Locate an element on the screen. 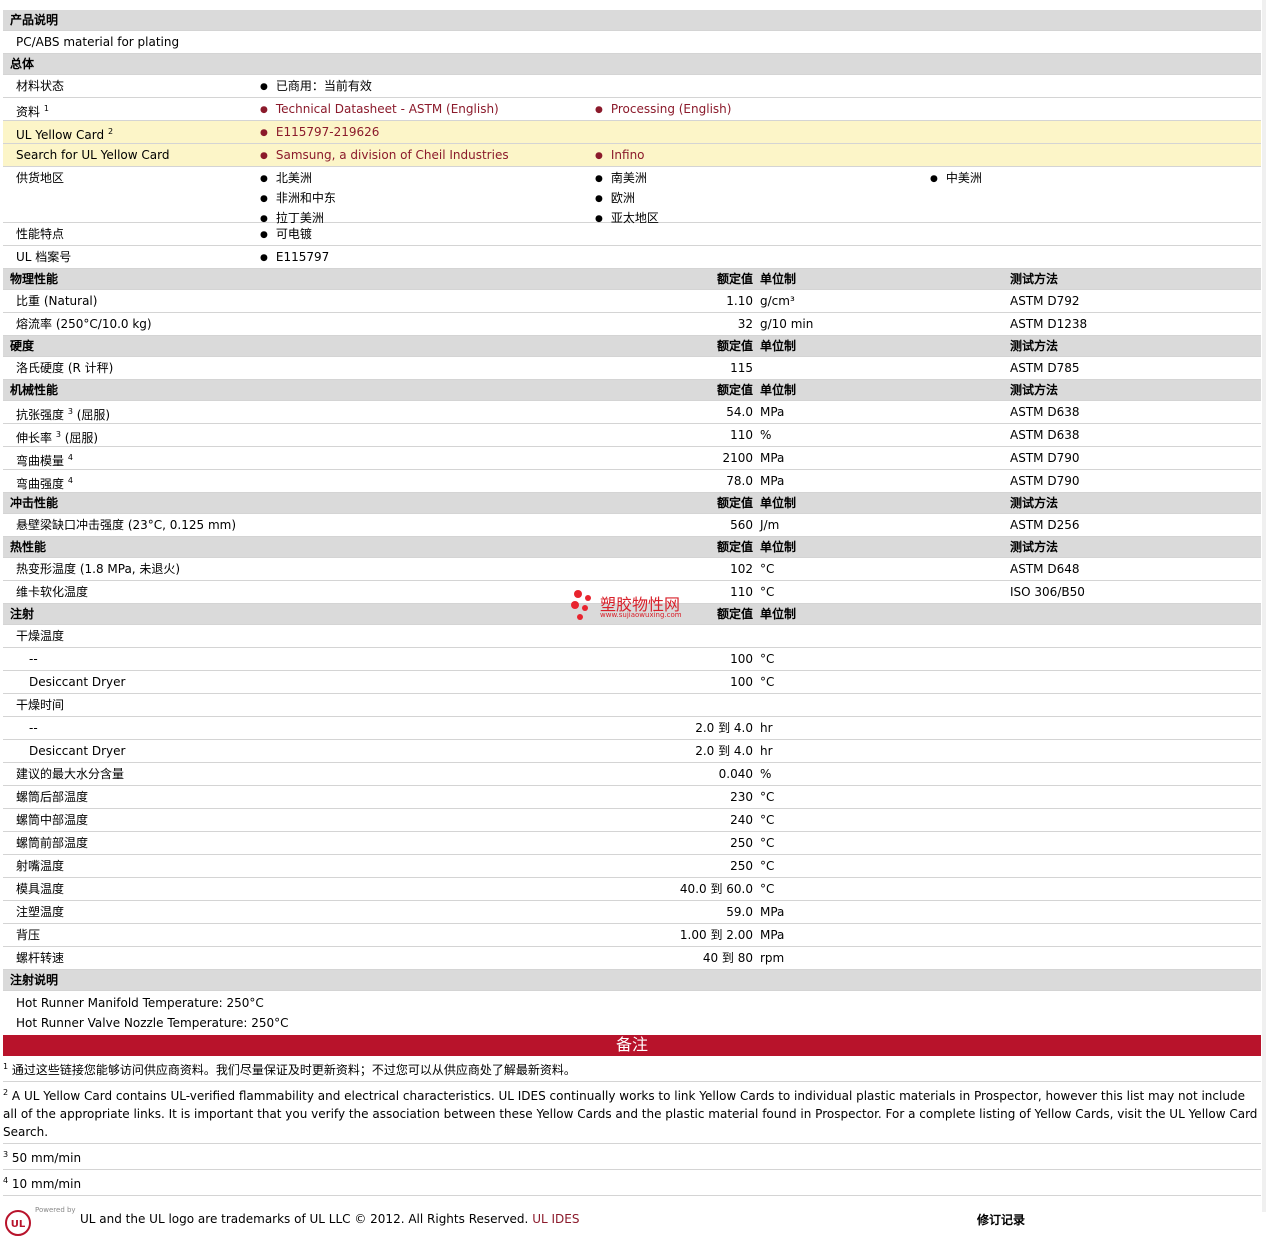 The height and width of the screenshot is (1246, 1266). property-name: 模具温度 is located at coordinates (40, 889).